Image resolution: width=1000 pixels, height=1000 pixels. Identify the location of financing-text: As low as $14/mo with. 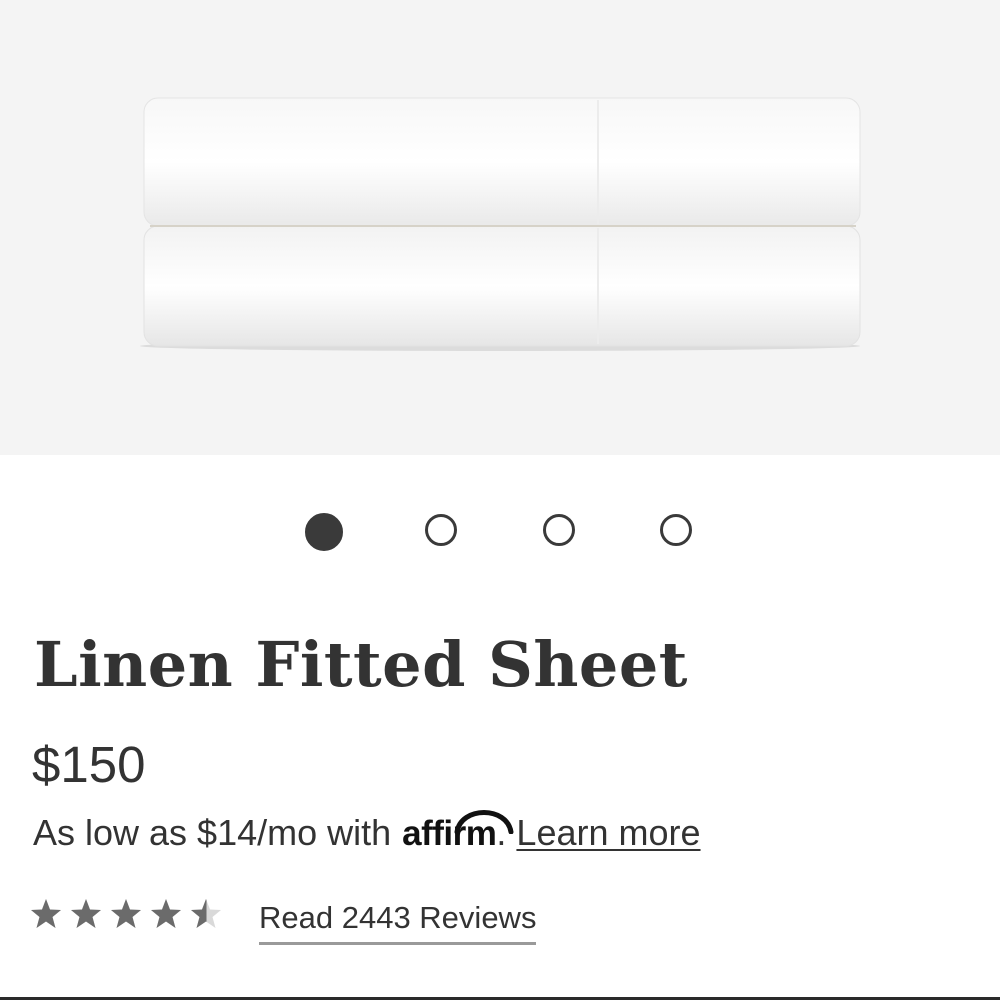
(212, 832).